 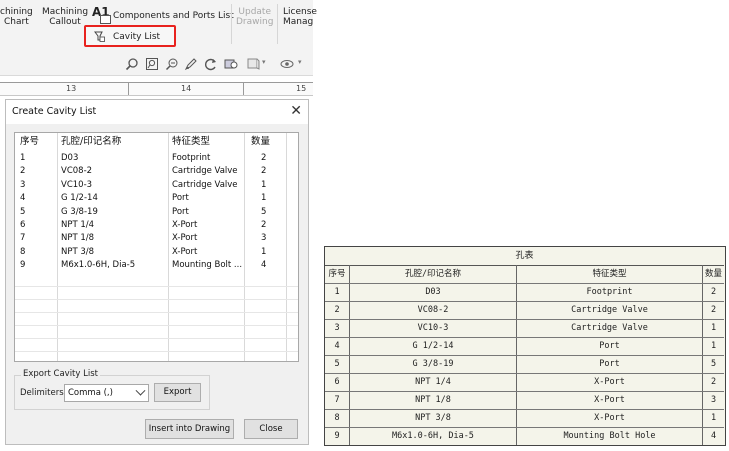 What do you see at coordinates (106, 393) in the screenshot?
I see `delimiter-select: Comma (,)` at bounding box center [106, 393].